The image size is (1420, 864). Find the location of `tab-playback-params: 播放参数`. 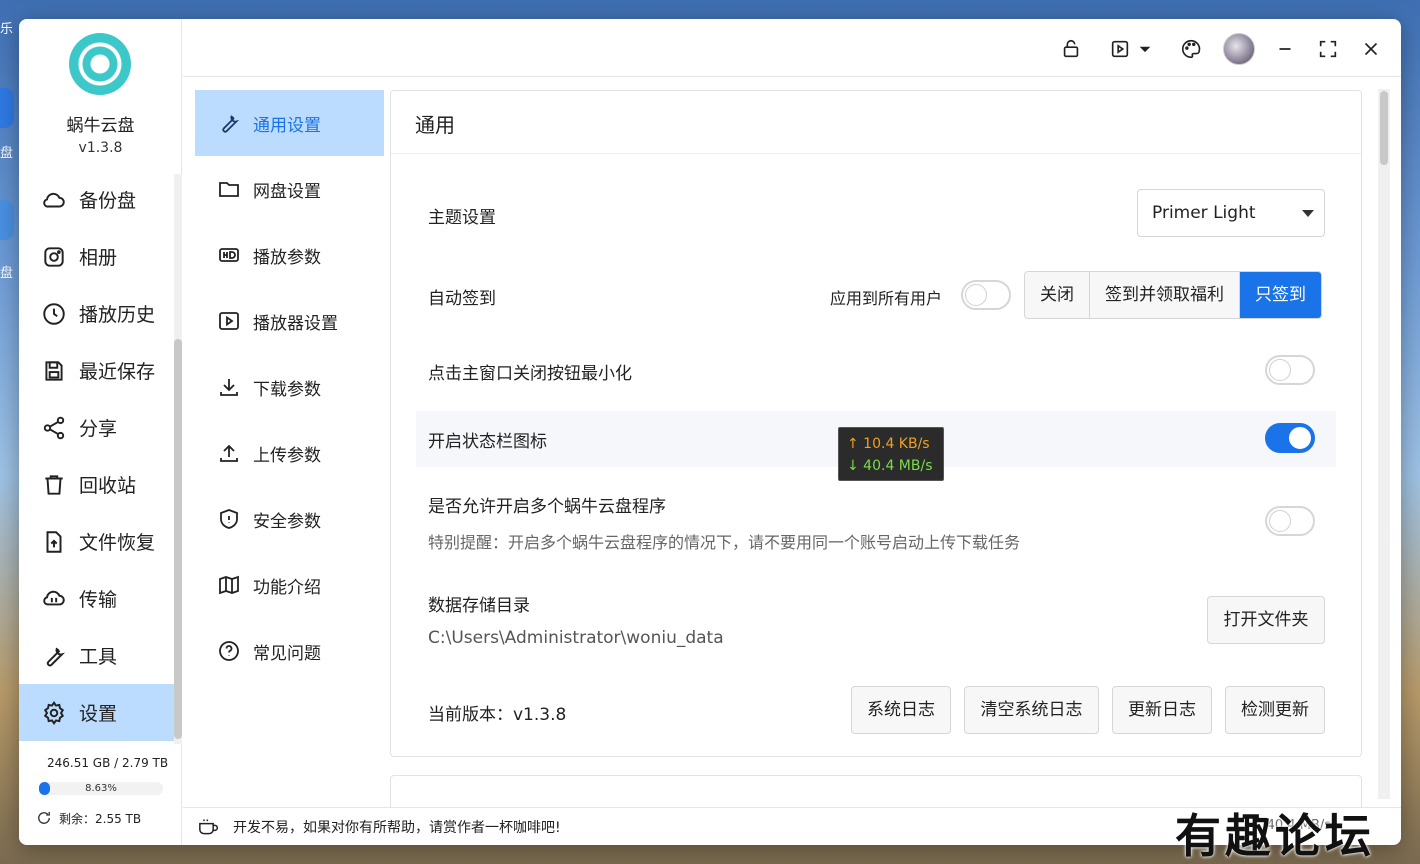

tab-playback-params: 播放参数 is located at coordinates (289, 255).